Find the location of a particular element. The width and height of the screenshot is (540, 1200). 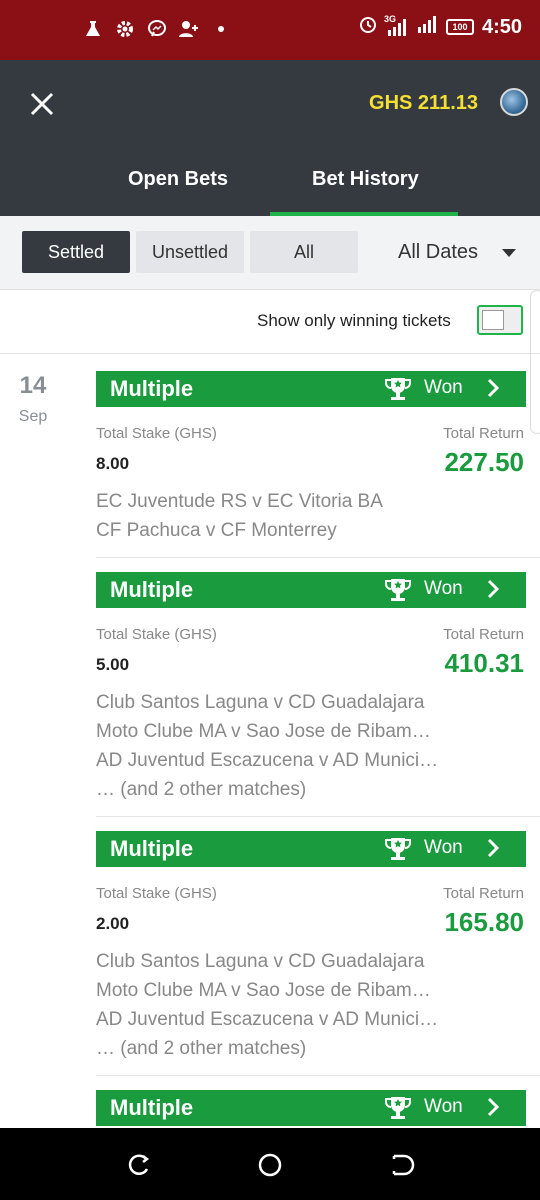

return-value: 410.31 is located at coordinates (484, 663).